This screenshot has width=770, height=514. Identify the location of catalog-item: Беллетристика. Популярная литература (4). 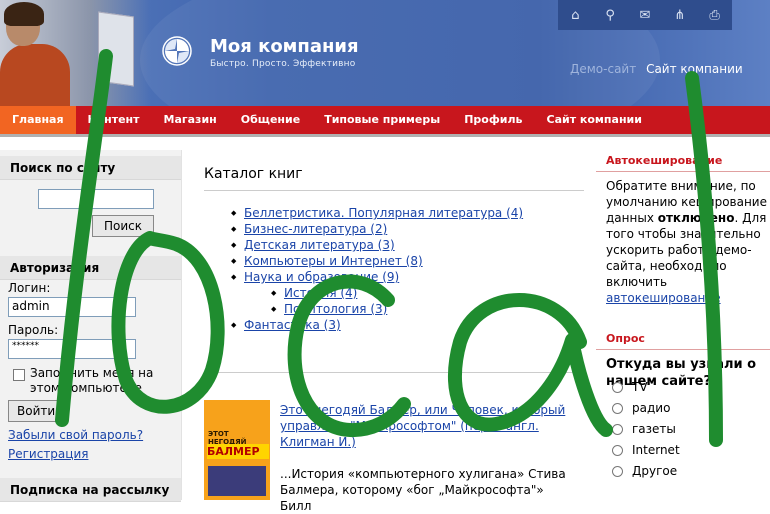
(394, 213).